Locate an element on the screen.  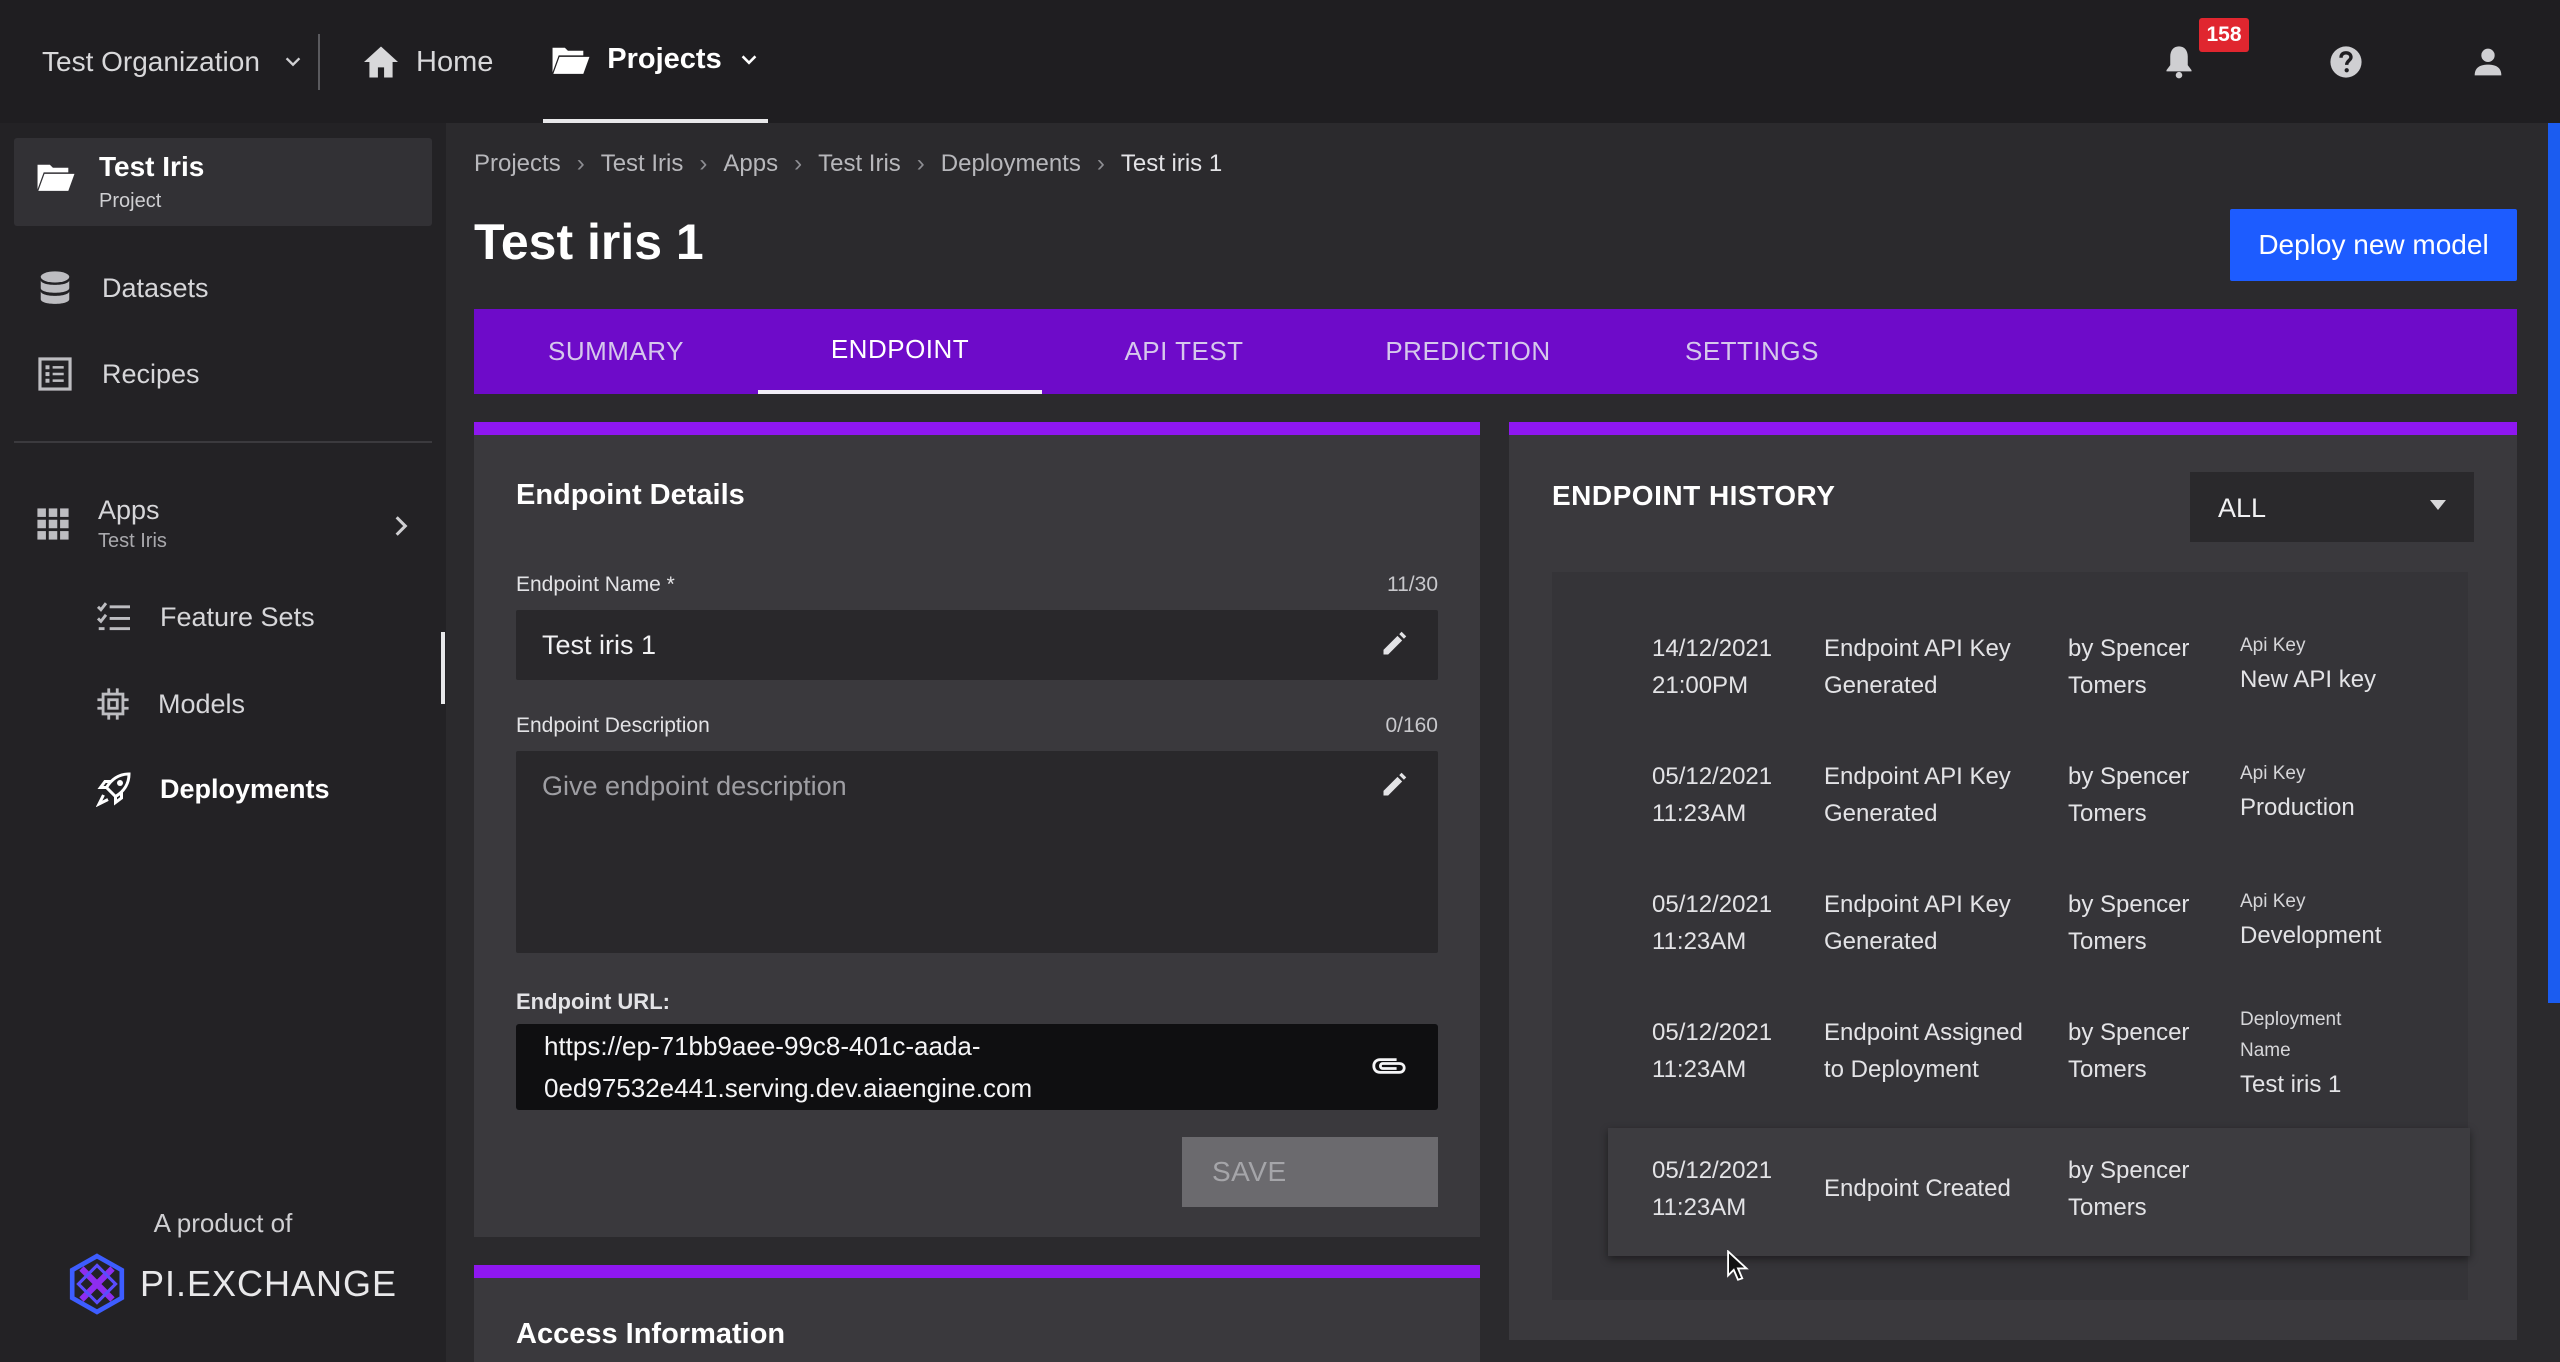
deploy-new-model-button: Deploy new model is located at coordinates (2373, 245).